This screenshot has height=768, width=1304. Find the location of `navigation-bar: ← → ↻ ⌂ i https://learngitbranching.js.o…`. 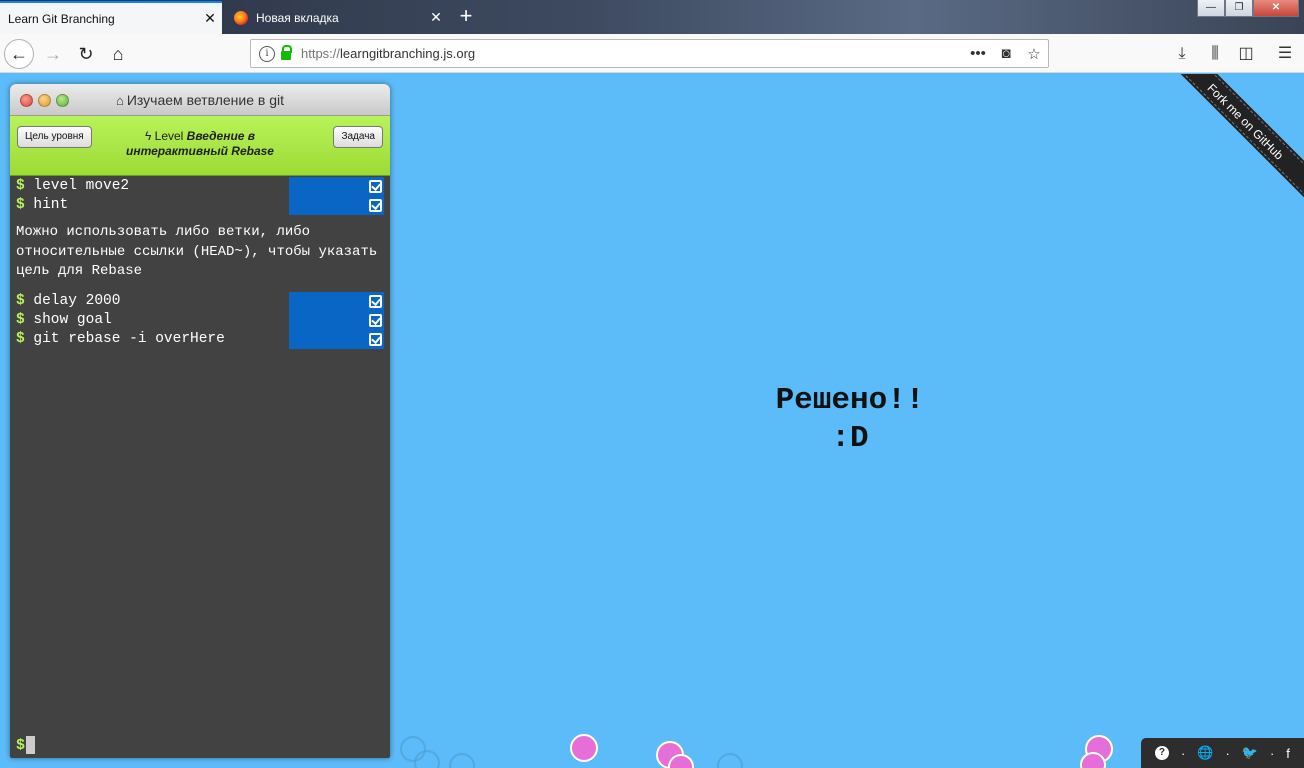

navigation-bar: ← → ↻ ⌂ i https://learngitbranching.js.o… is located at coordinates (652, 53).